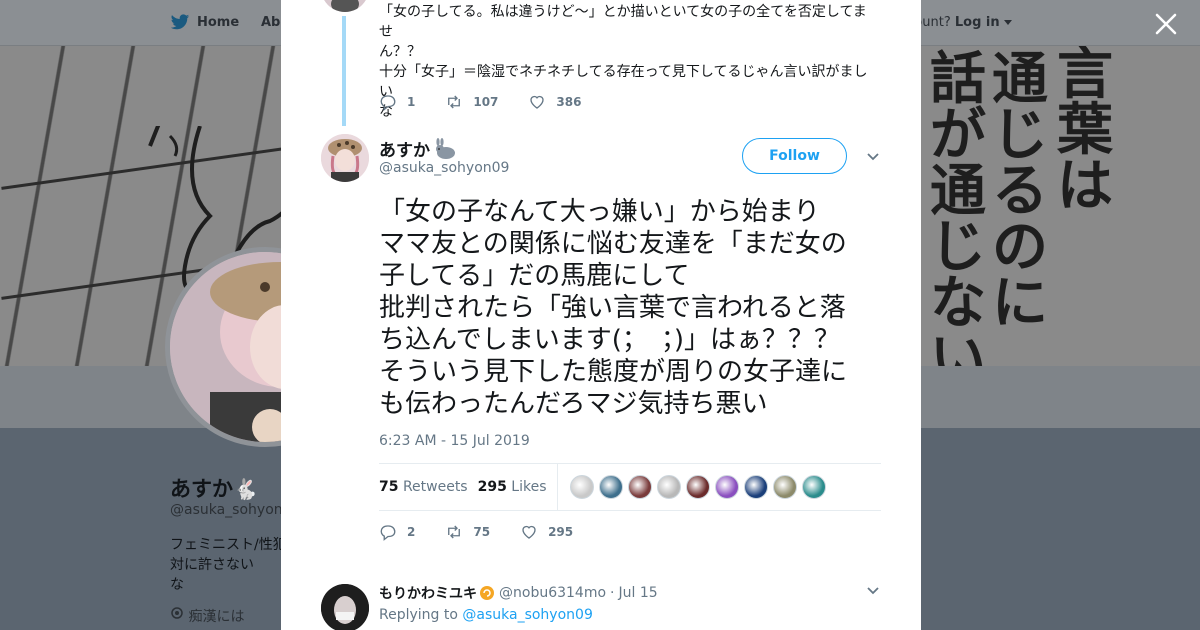 This screenshot has width=1200, height=630. Describe the element at coordinates (512, 487) in the screenshot. I see `like-count-stat: 295 Likes` at that location.